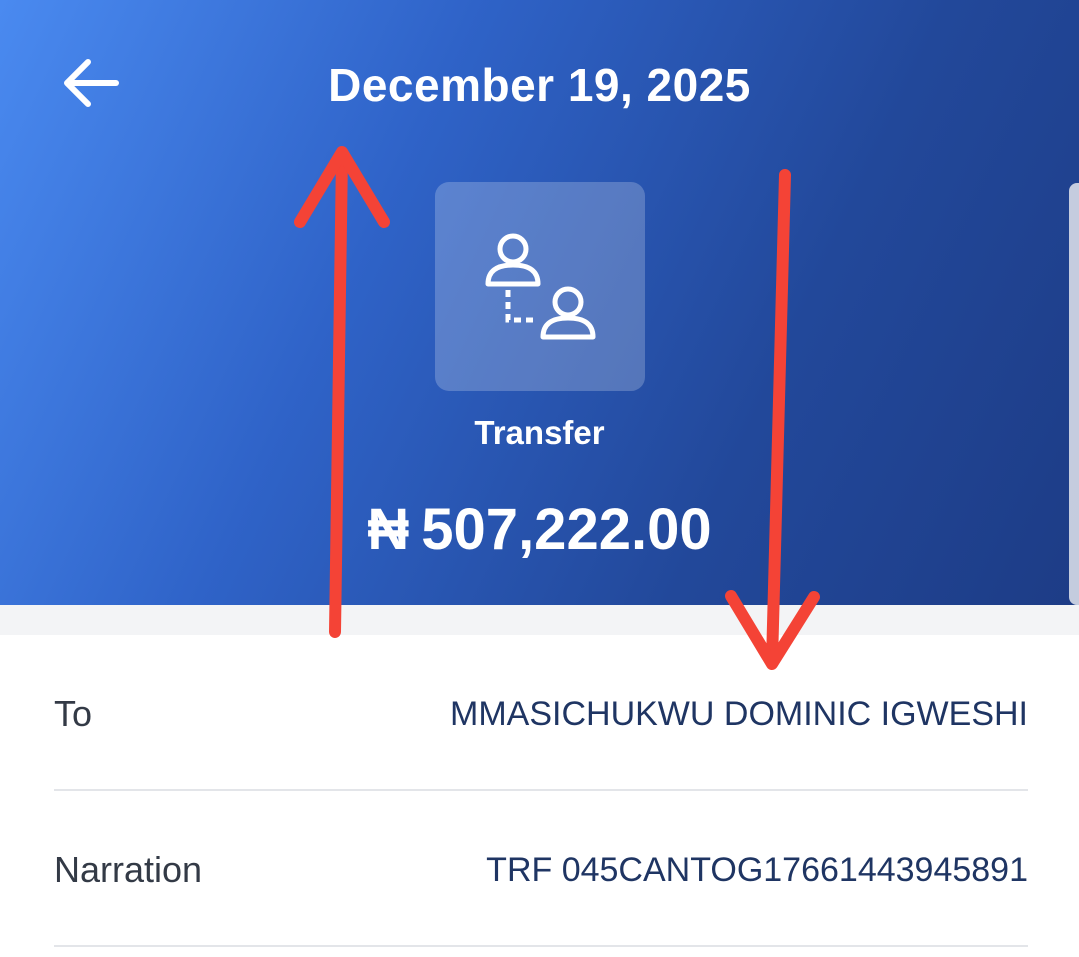  I want to click on detail-row-narration: Narration TRF 045CANTOG17661443945891, so click(541, 870).